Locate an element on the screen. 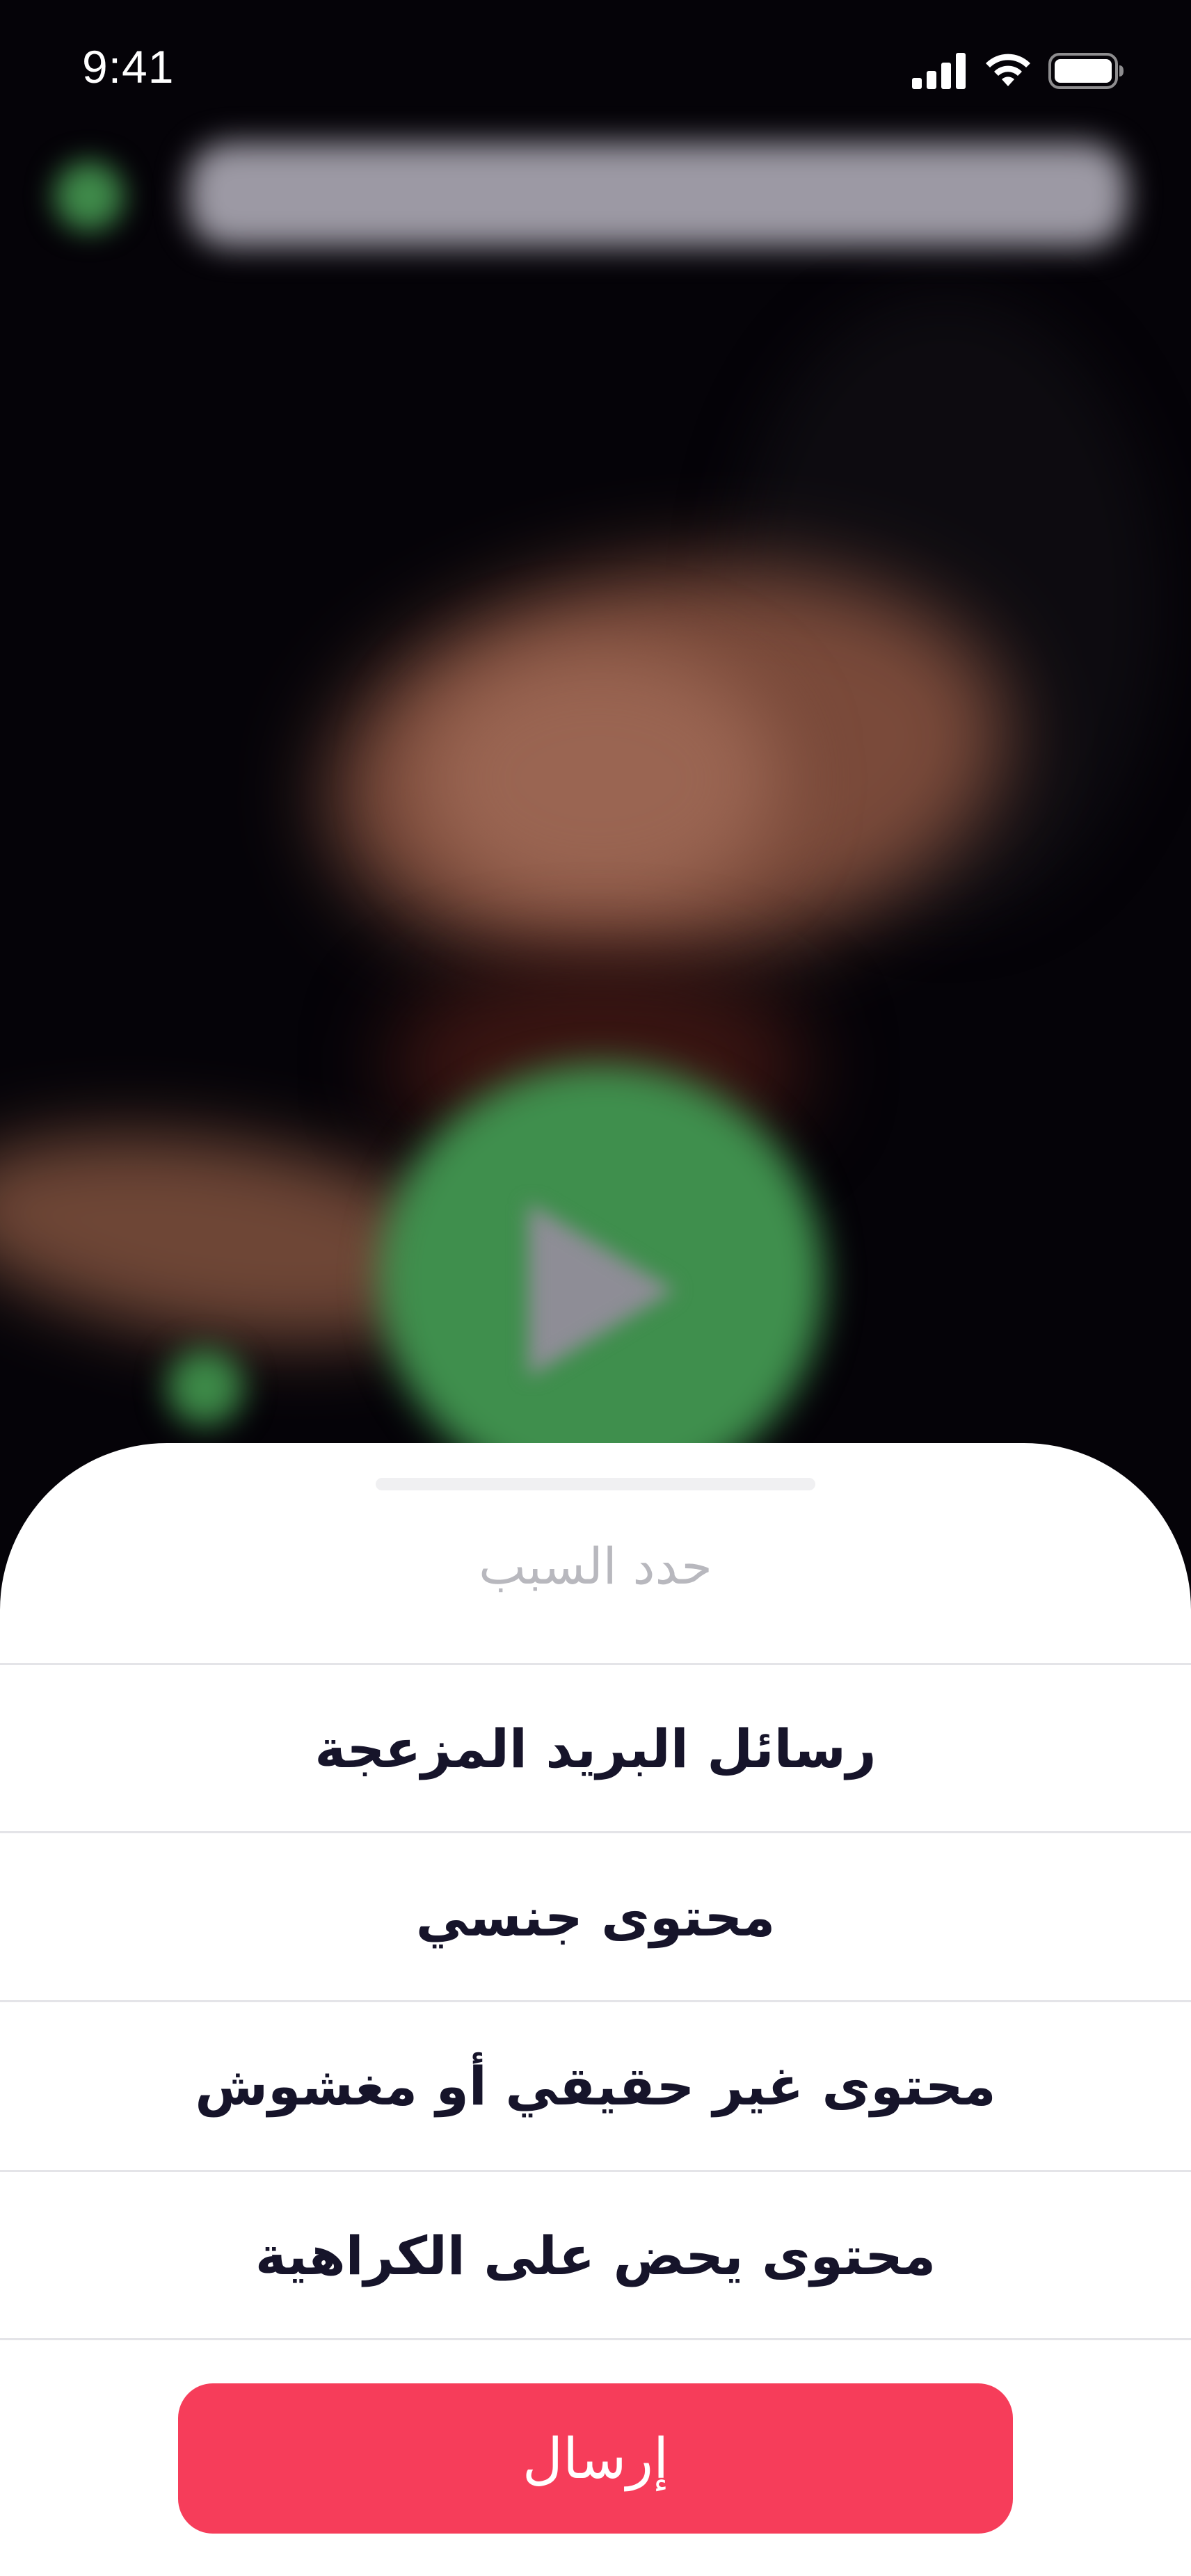 Image resolution: width=1191 pixels, height=2576 pixels. sheet-title: حدد السبب is located at coordinates (595, 1566).